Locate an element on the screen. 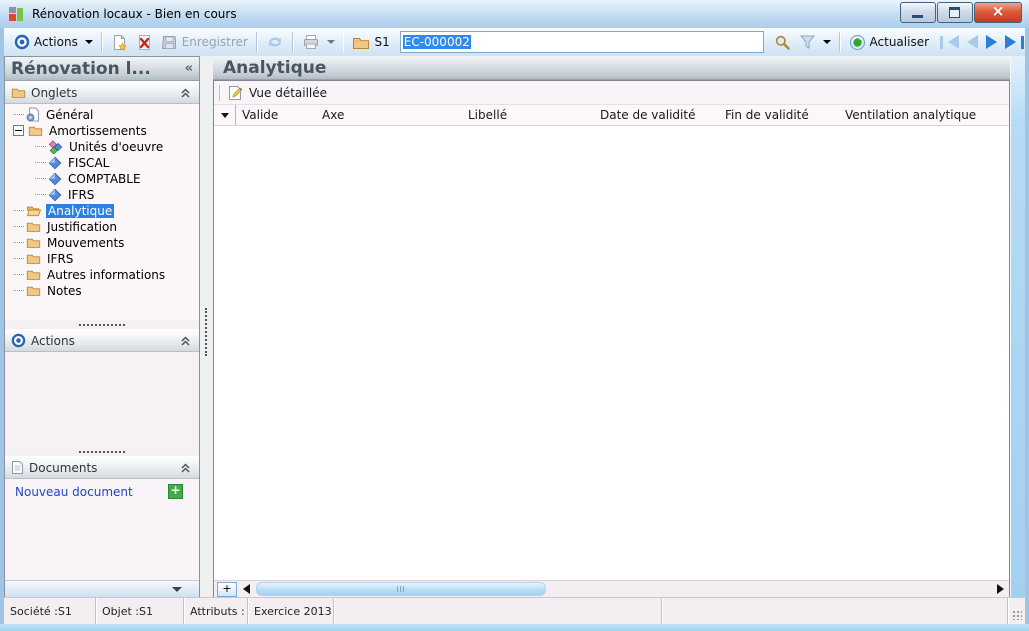  next-record-button is located at coordinates (991, 42).